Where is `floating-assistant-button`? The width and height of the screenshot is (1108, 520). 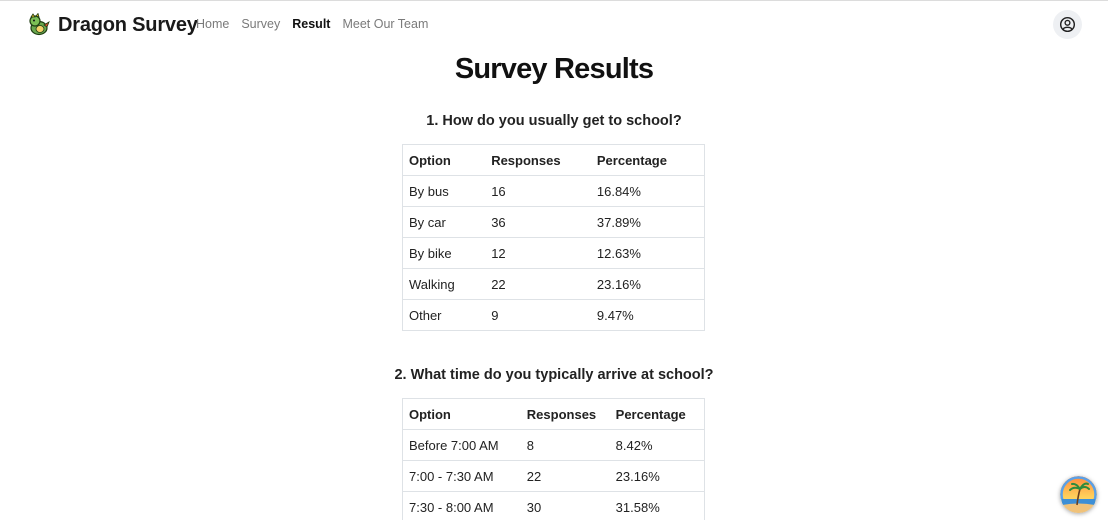 floating-assistant-button is located at coordinates (1078, 494).